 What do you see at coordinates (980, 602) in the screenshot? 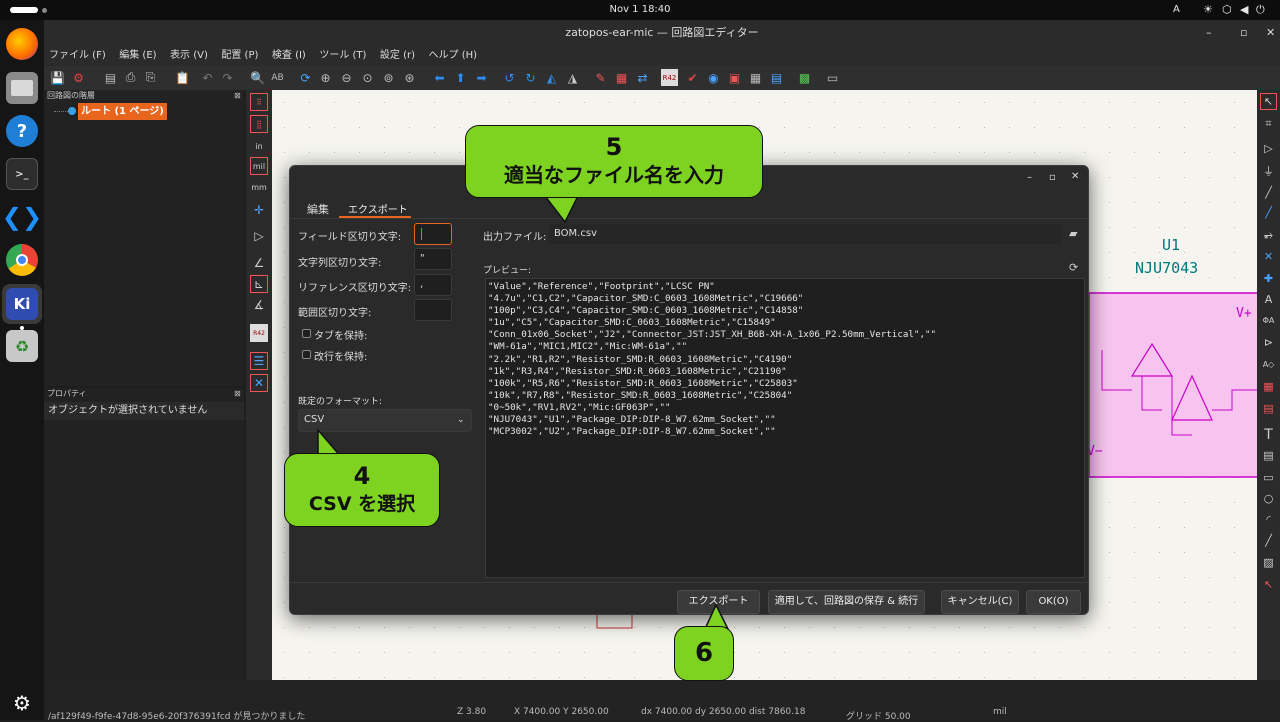
I see `cancel-button: キャンセル(C)` at bounding box center [980, 602].